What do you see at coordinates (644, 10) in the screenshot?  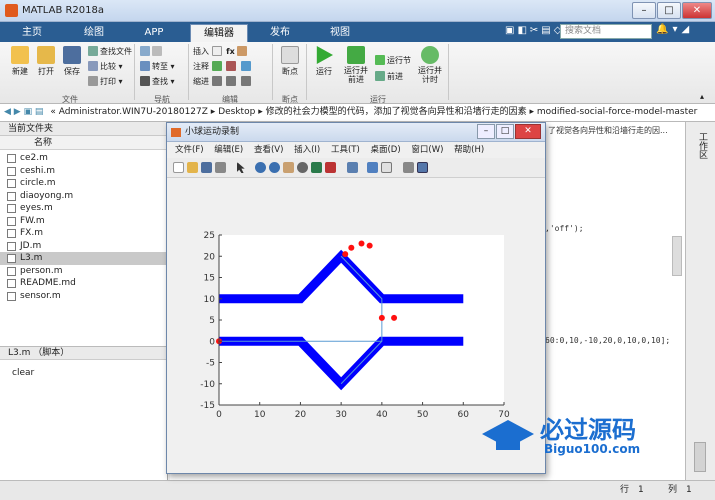 I see `minimize-button: –` at bounding box center [644, 10].